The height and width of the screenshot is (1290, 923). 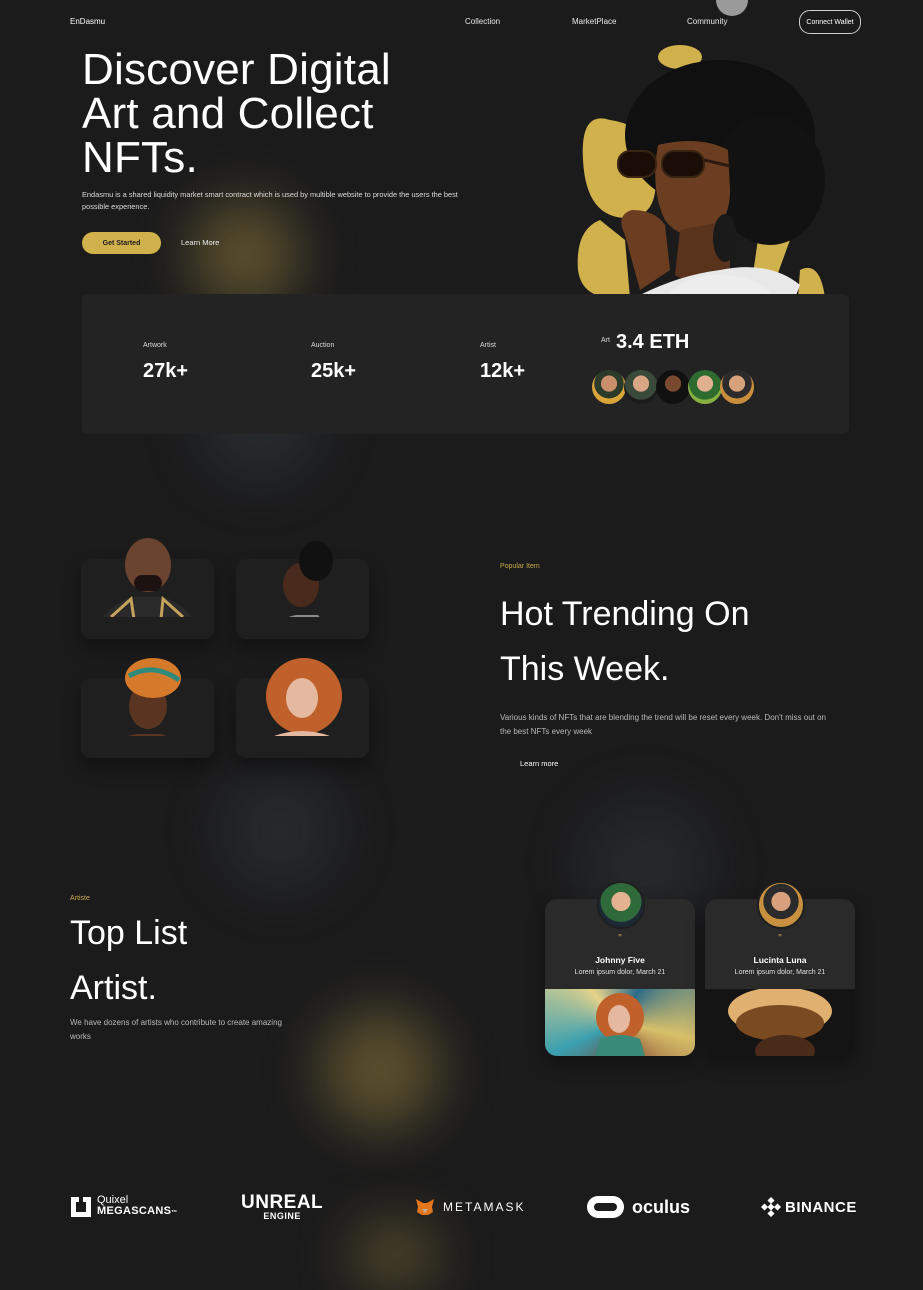 I want to click on sunglasses-right, so click(x=683, y=164).